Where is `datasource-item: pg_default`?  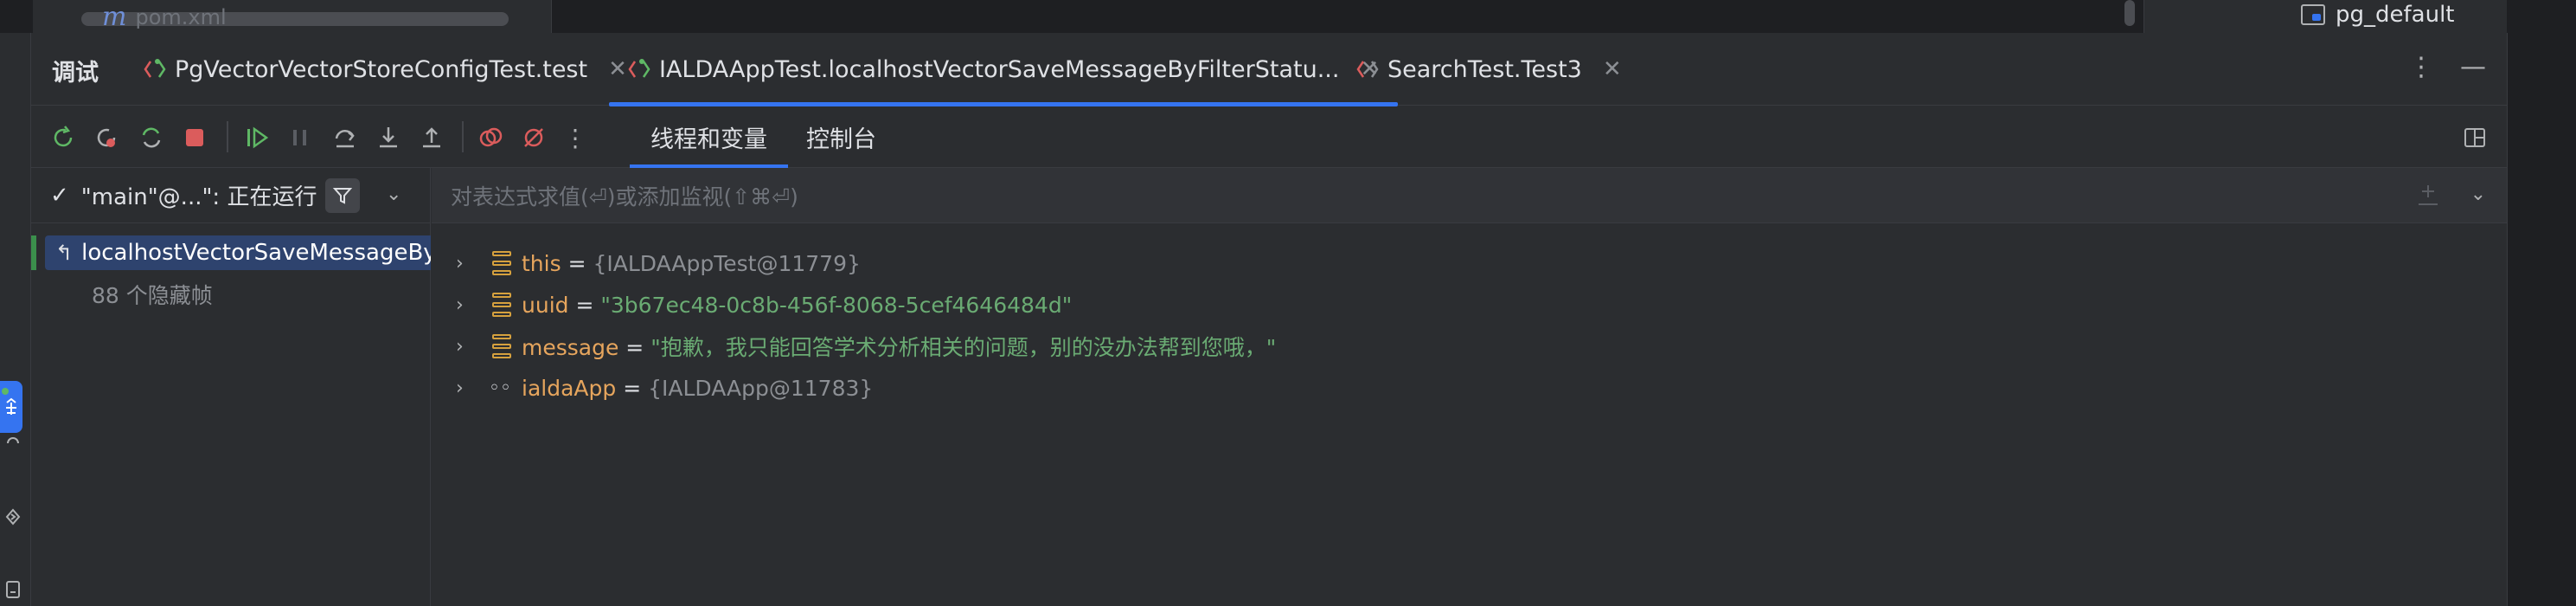 datasource-item: pg_default is located at coordinates (2378, 15).